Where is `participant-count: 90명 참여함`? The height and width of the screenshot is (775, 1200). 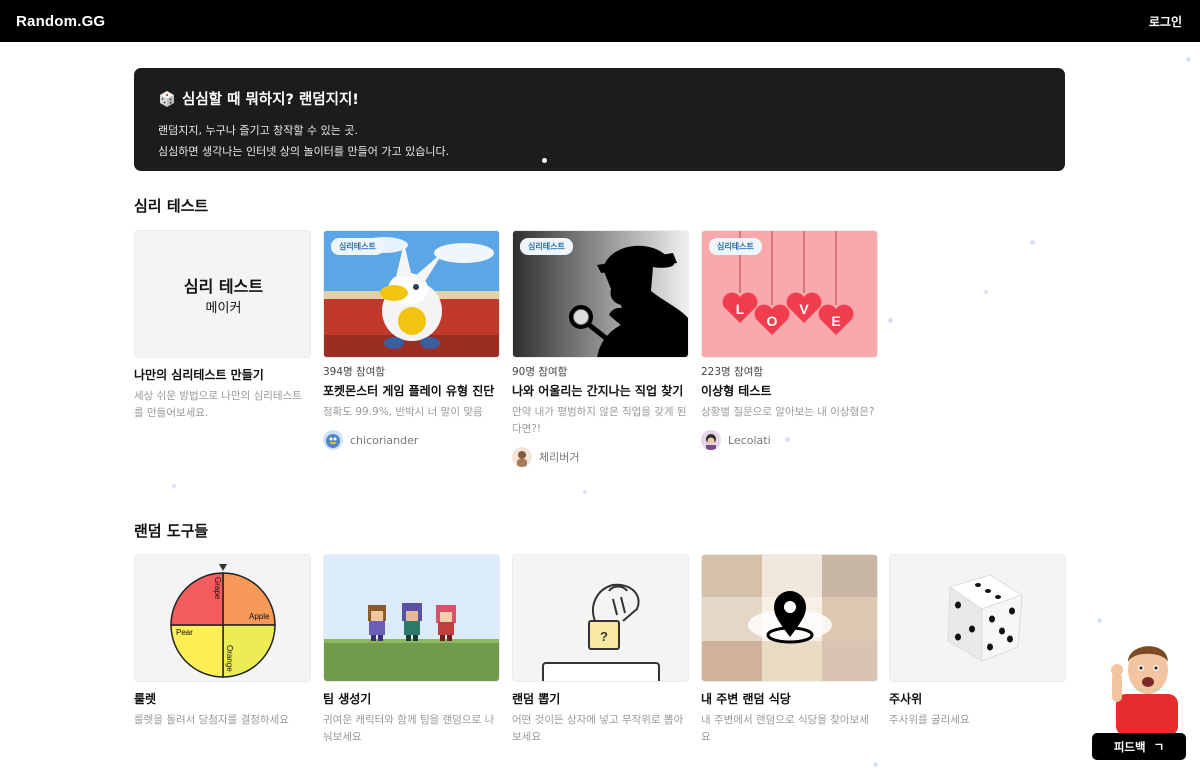 participant-count: 90명 참여함 is located at coordinates (540, 372).